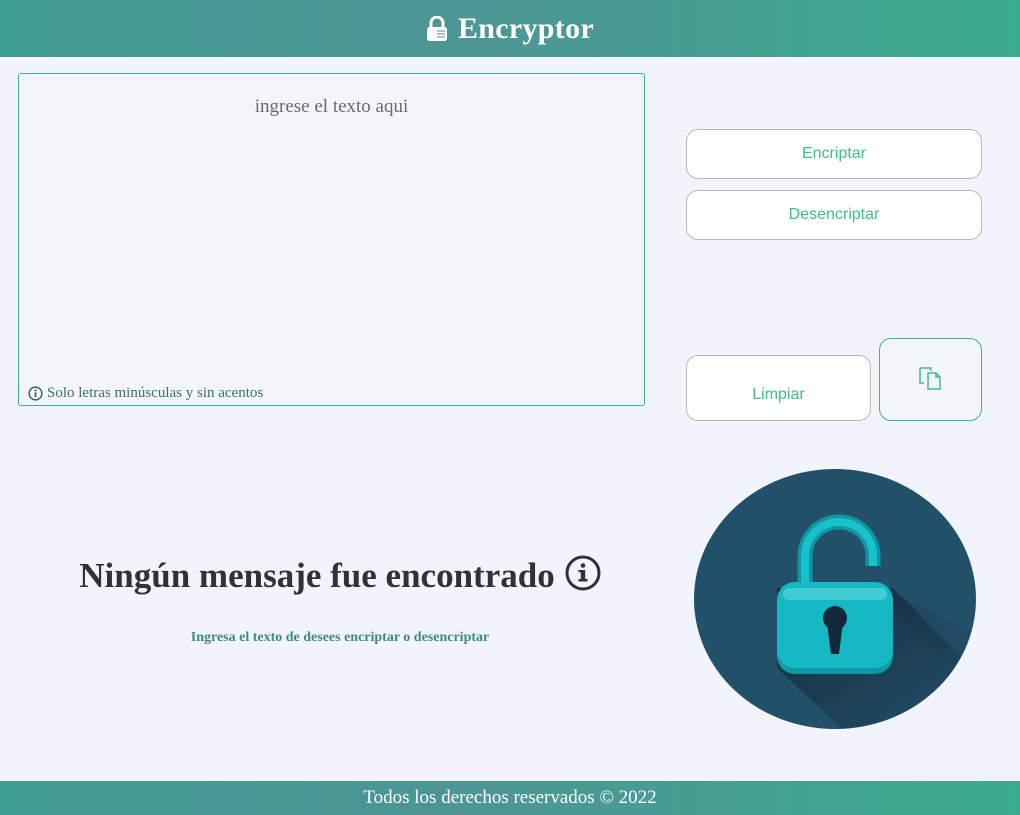 The image size is (1020, 815). I want to click on app-title: Encryptor, so click(525, 28).